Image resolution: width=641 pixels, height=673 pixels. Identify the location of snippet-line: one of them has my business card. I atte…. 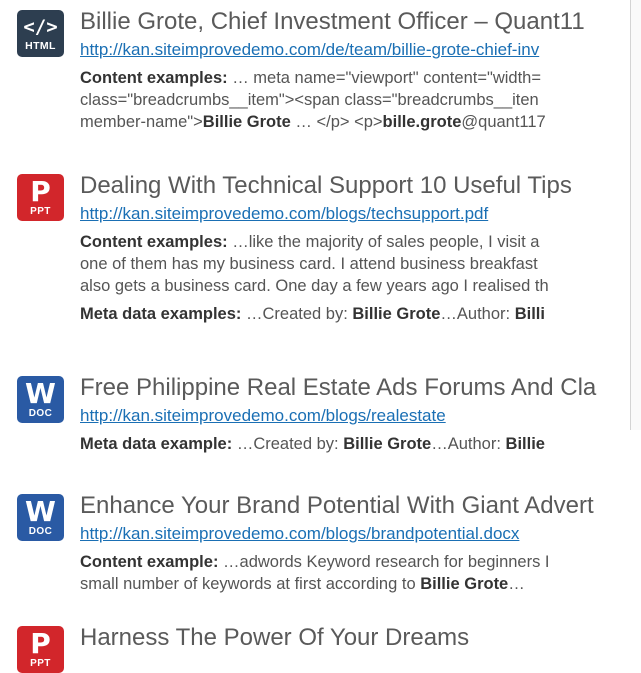
(309, 264).